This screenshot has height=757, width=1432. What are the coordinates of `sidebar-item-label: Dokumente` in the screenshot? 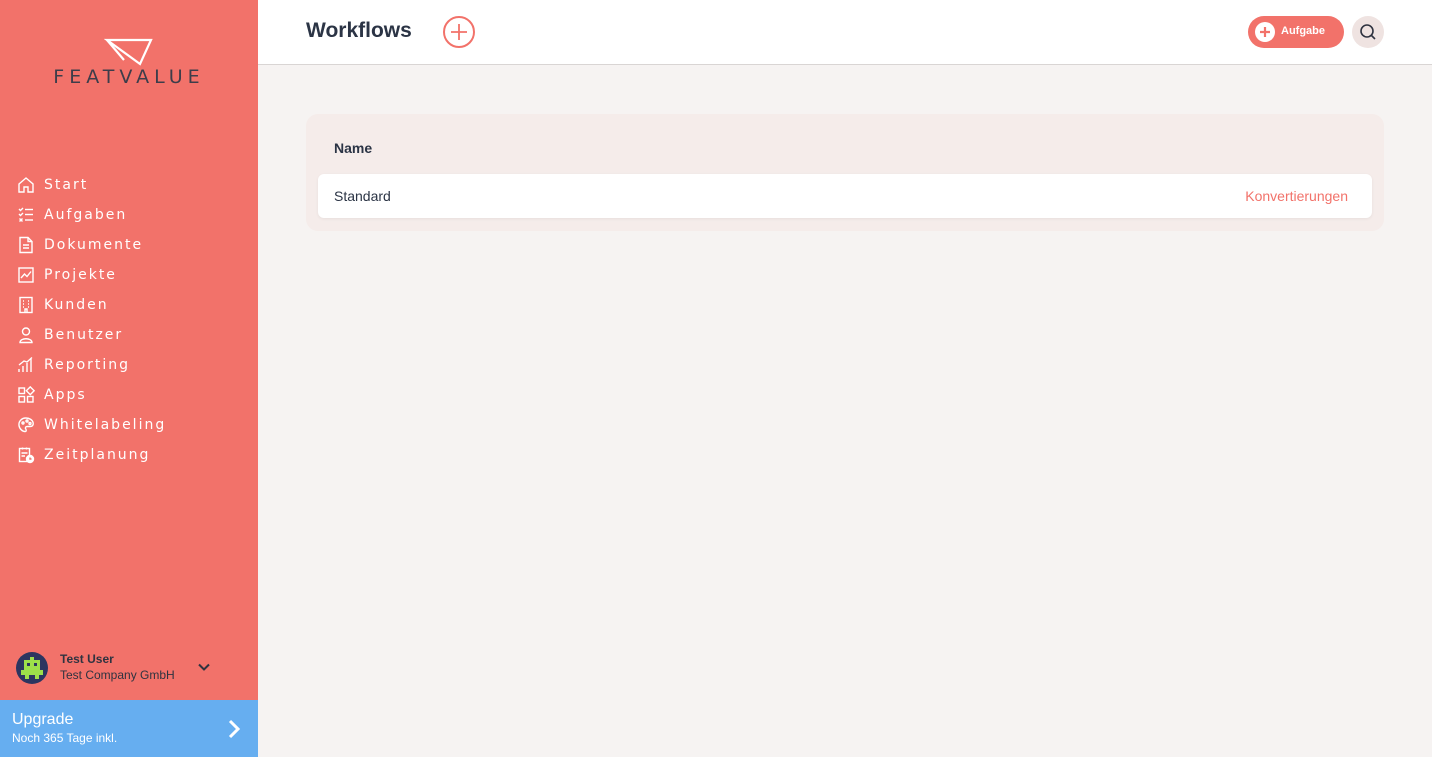 It's located at (94, 245).